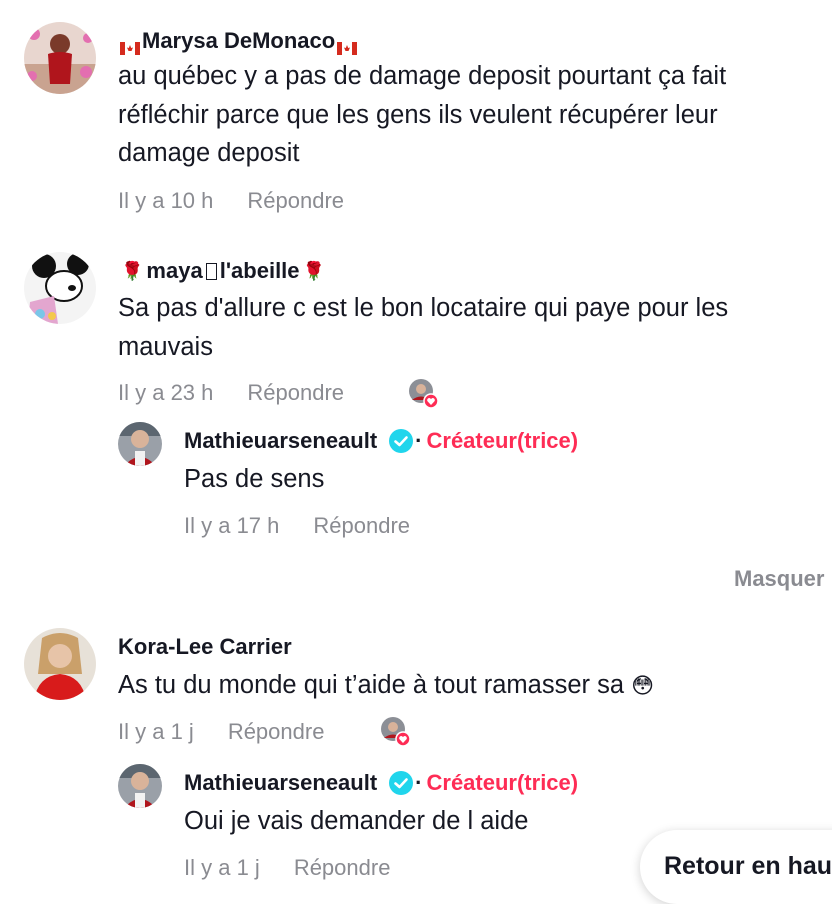 The image size is (832, 904). Describe the element at coordinates (783, 579) in the screenshot. I see `hide-replies-button: Masquer` at that location.